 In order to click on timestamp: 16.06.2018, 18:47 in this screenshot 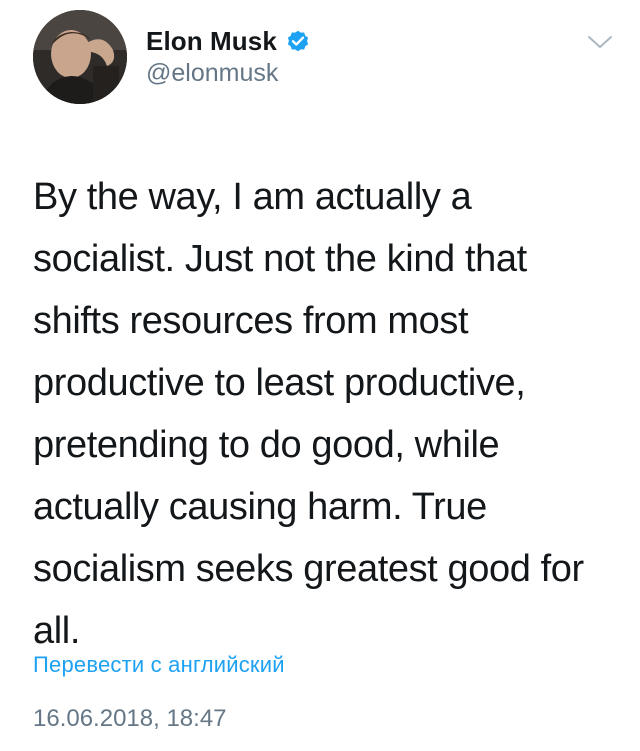, I will do `click(130, 719)`.